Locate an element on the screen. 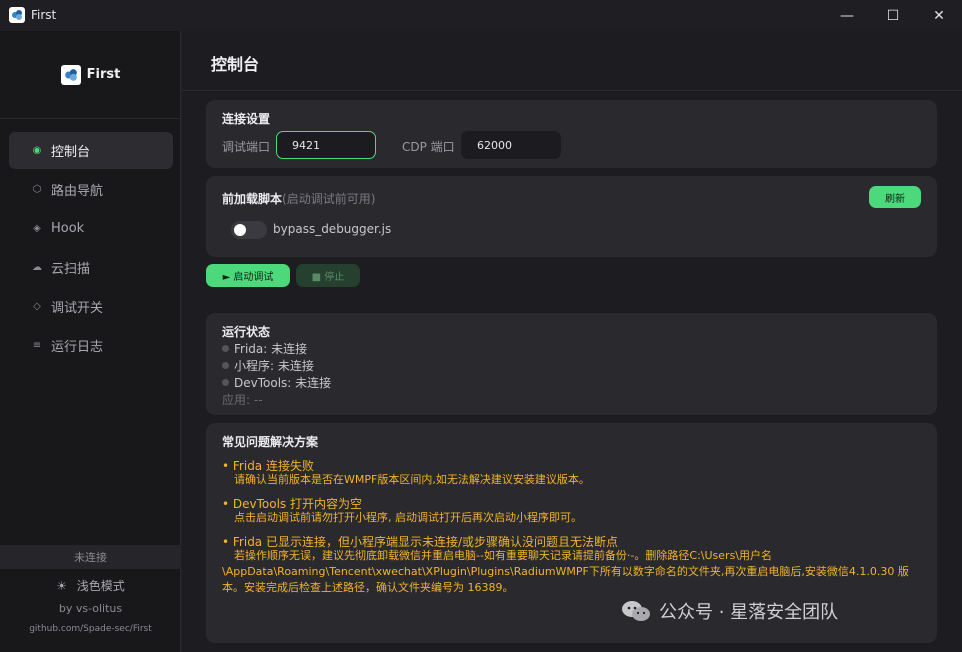  theme-toggle: ☀ 浅色模式 is located at coordinates (90, 585).